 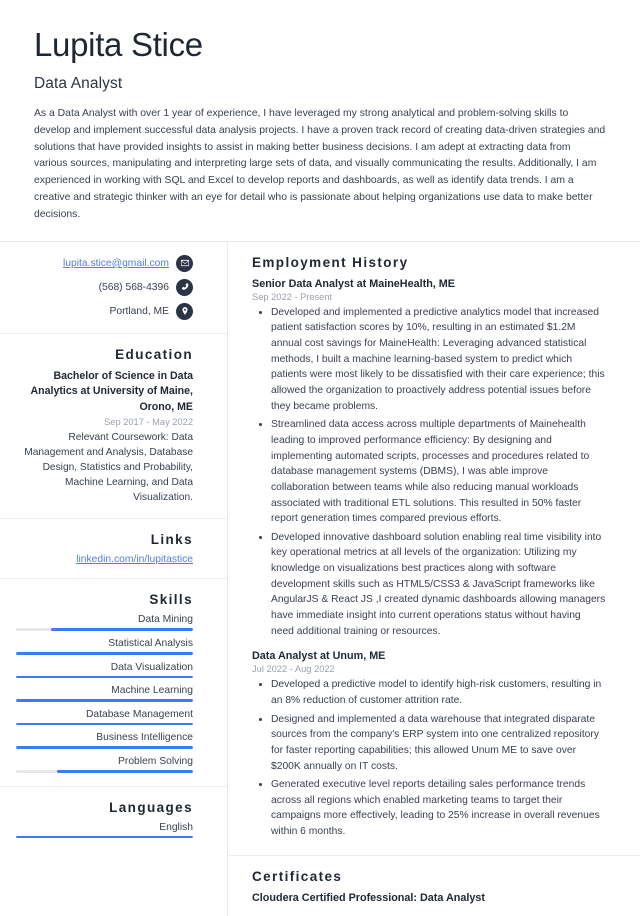 What do you see at coordinates (133, 287) in the screenshot?
I see `phone-number: (568) 568-4396` at bounding box center [133, 287].